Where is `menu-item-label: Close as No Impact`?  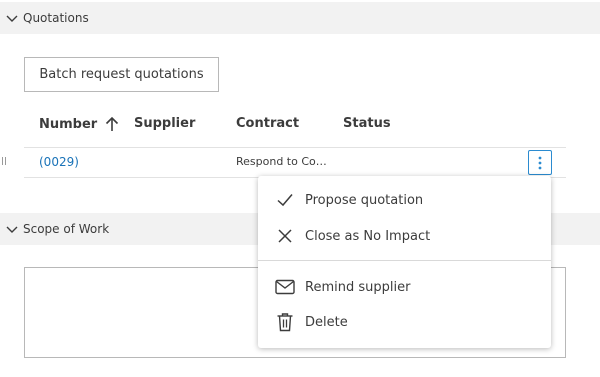
menu-item-label: Close as No Impact is located at coordinates (368, 236).